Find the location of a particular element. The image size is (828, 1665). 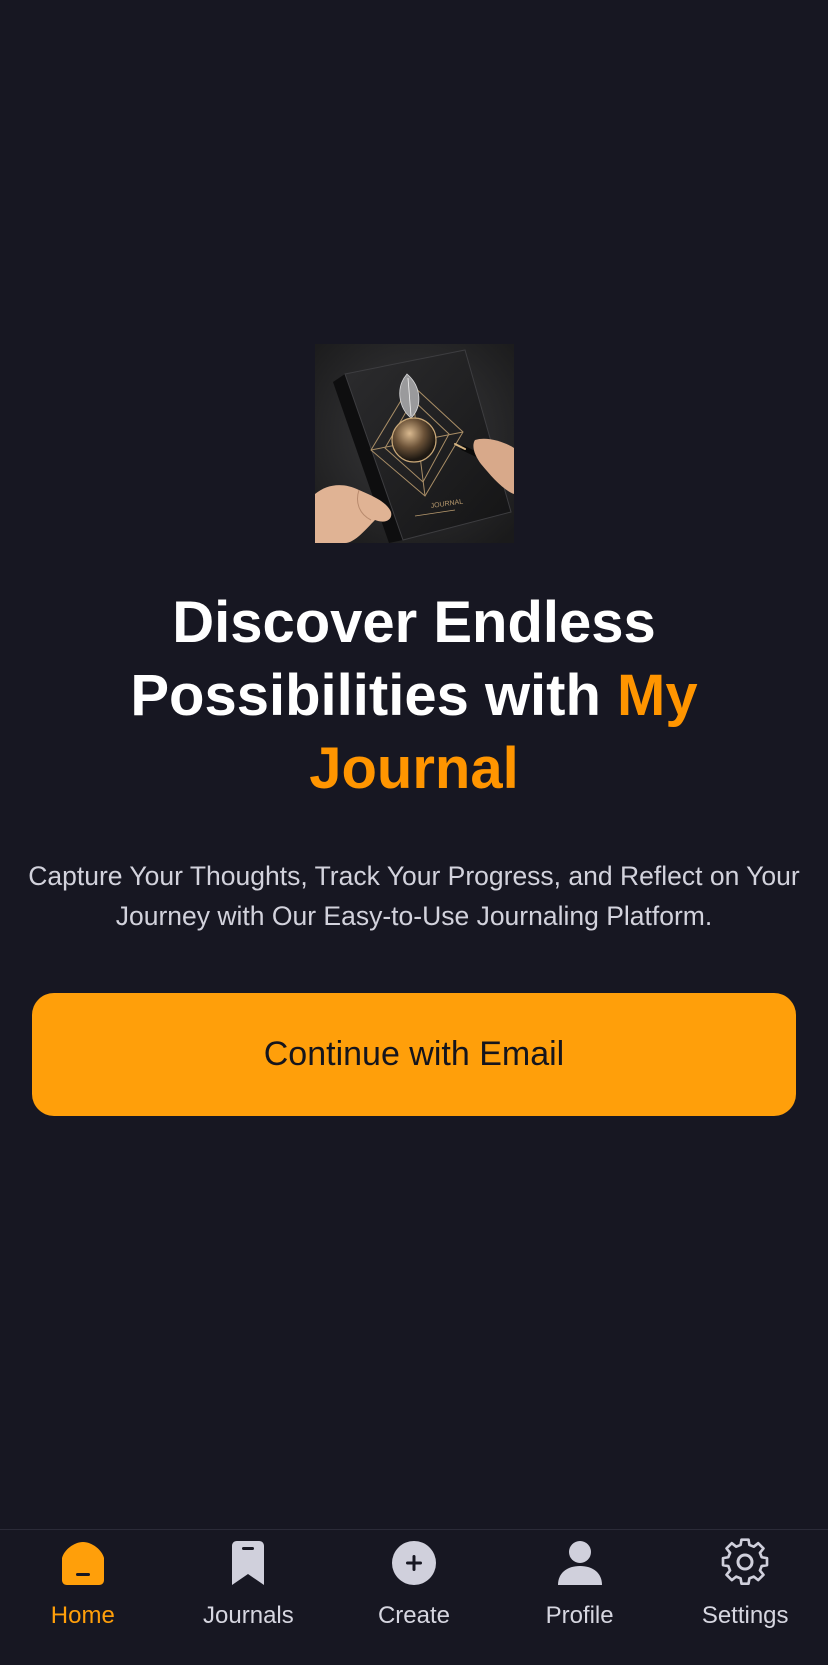

bottom-tab-bar: Home Journals Create Profile Settings is located at coordinates (414, 1597).